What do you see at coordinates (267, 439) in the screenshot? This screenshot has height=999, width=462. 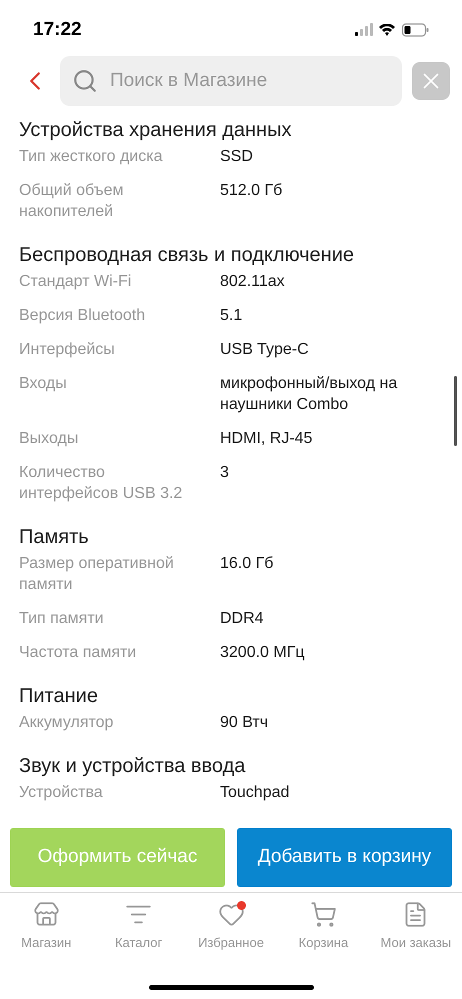 I see `spec-value: HDMI, RJ-45` at bounding box center [267, 439].